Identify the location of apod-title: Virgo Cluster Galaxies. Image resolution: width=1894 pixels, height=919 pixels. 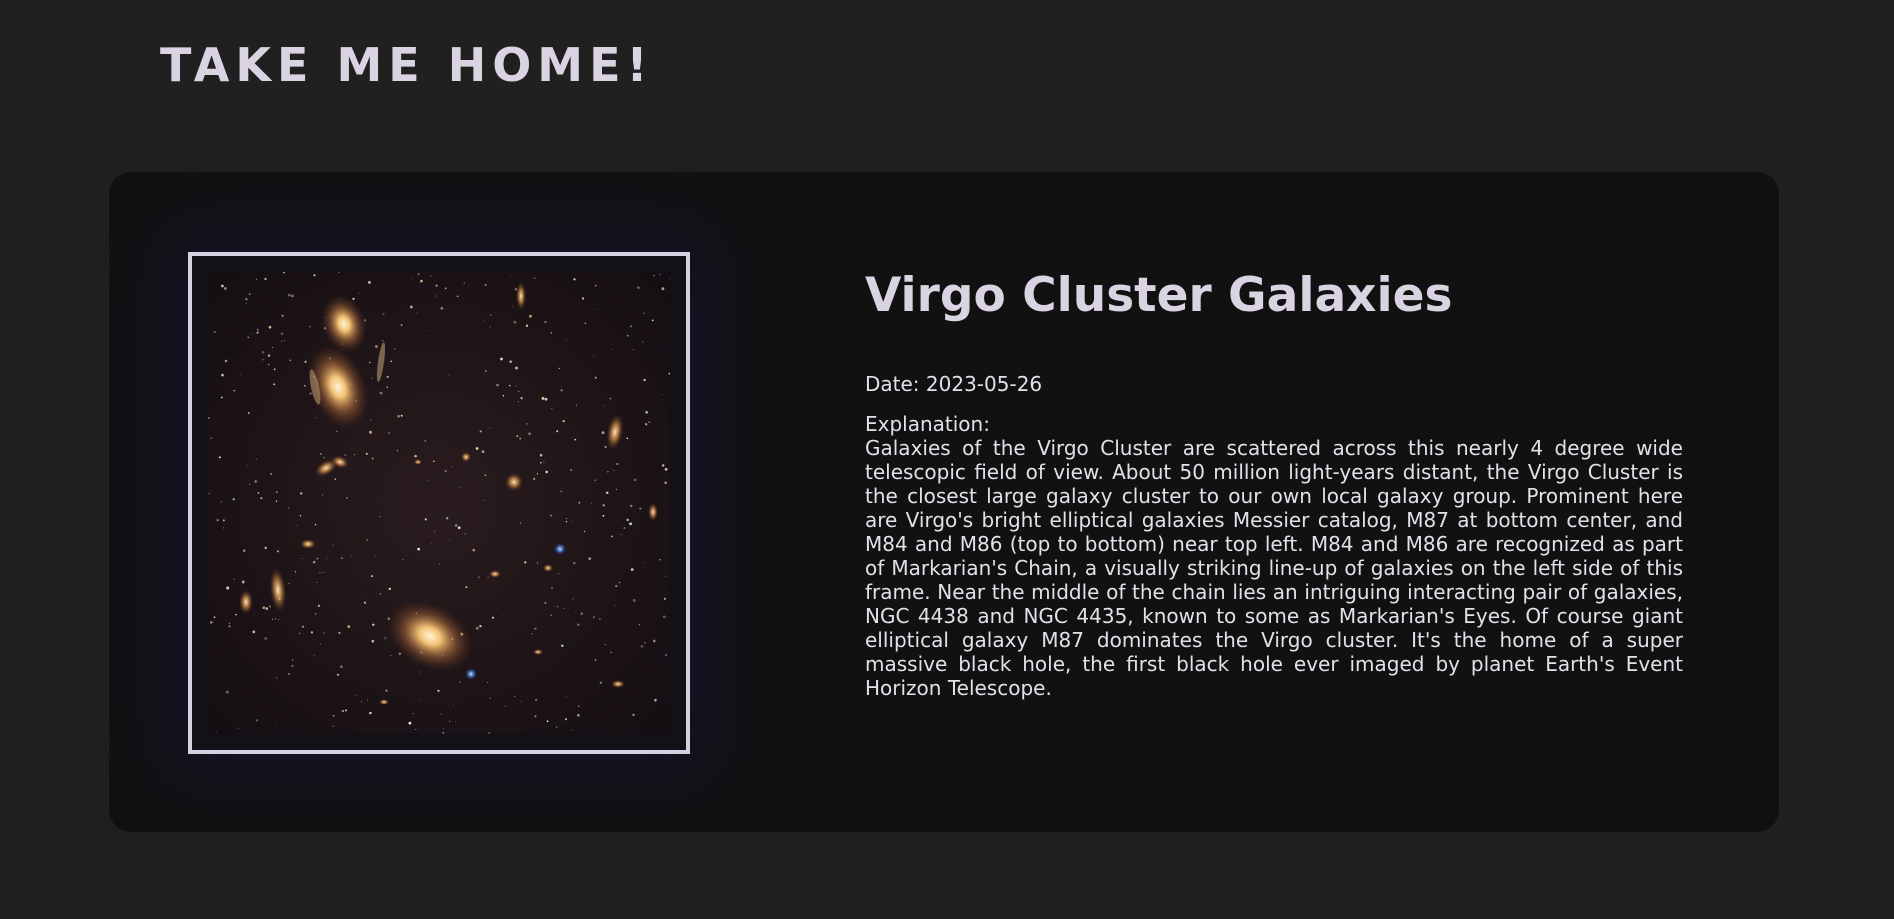
(1159, 295).